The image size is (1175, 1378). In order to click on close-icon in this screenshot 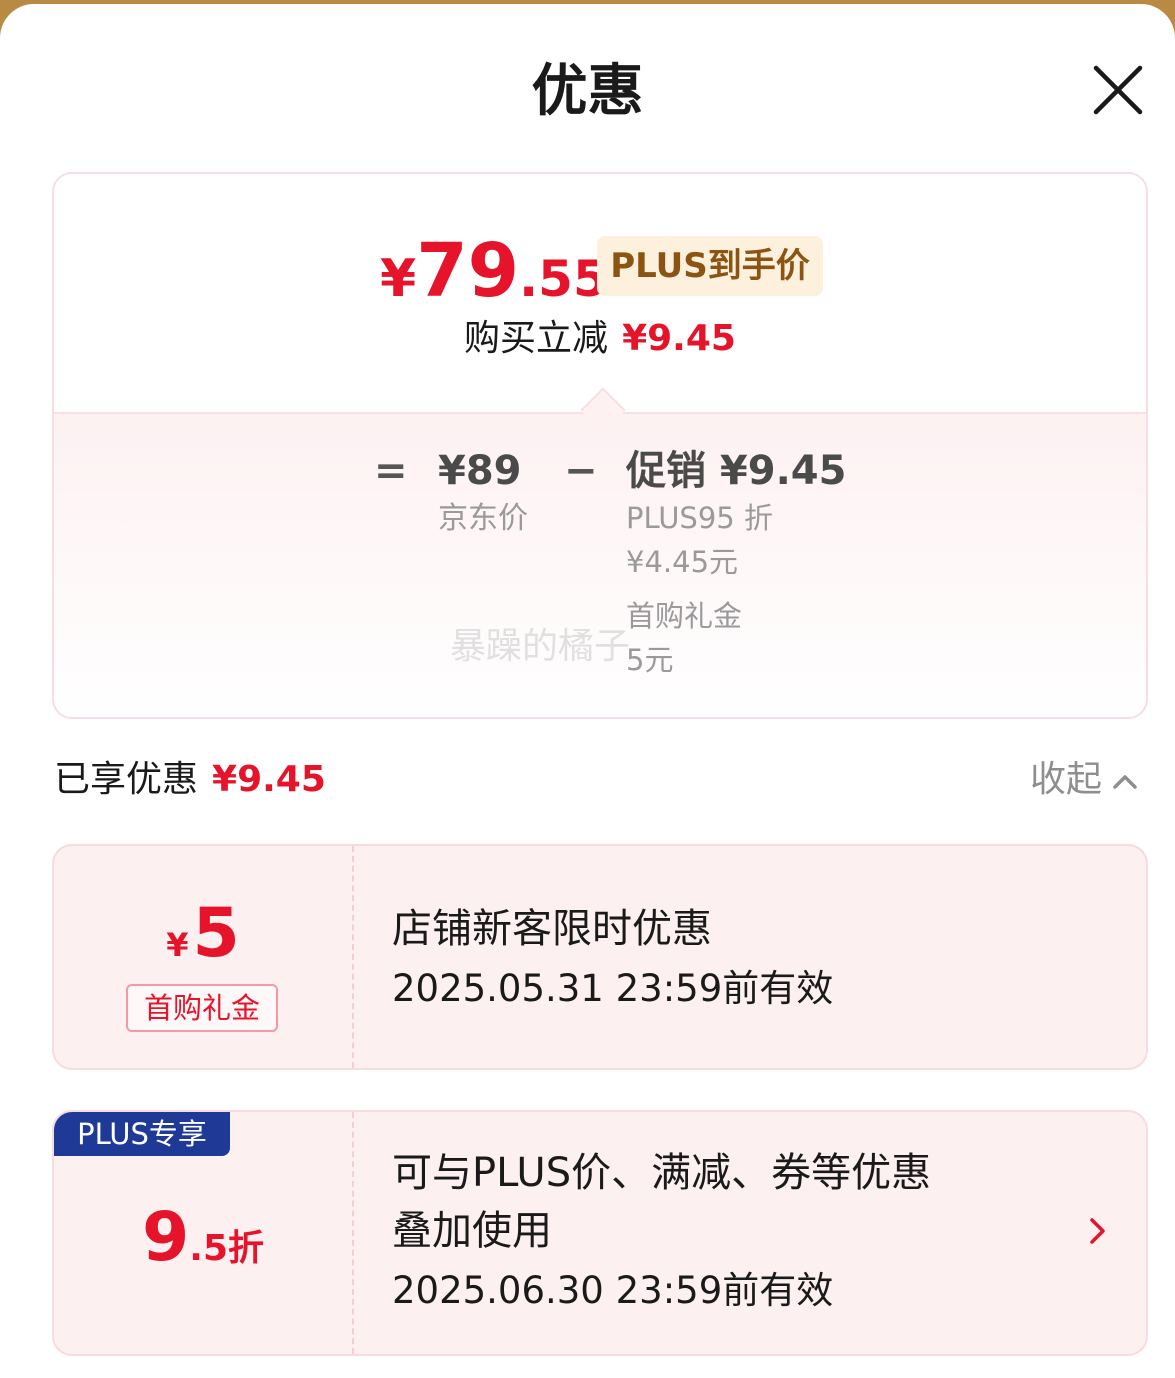, I will do `click(1118, 90)`.